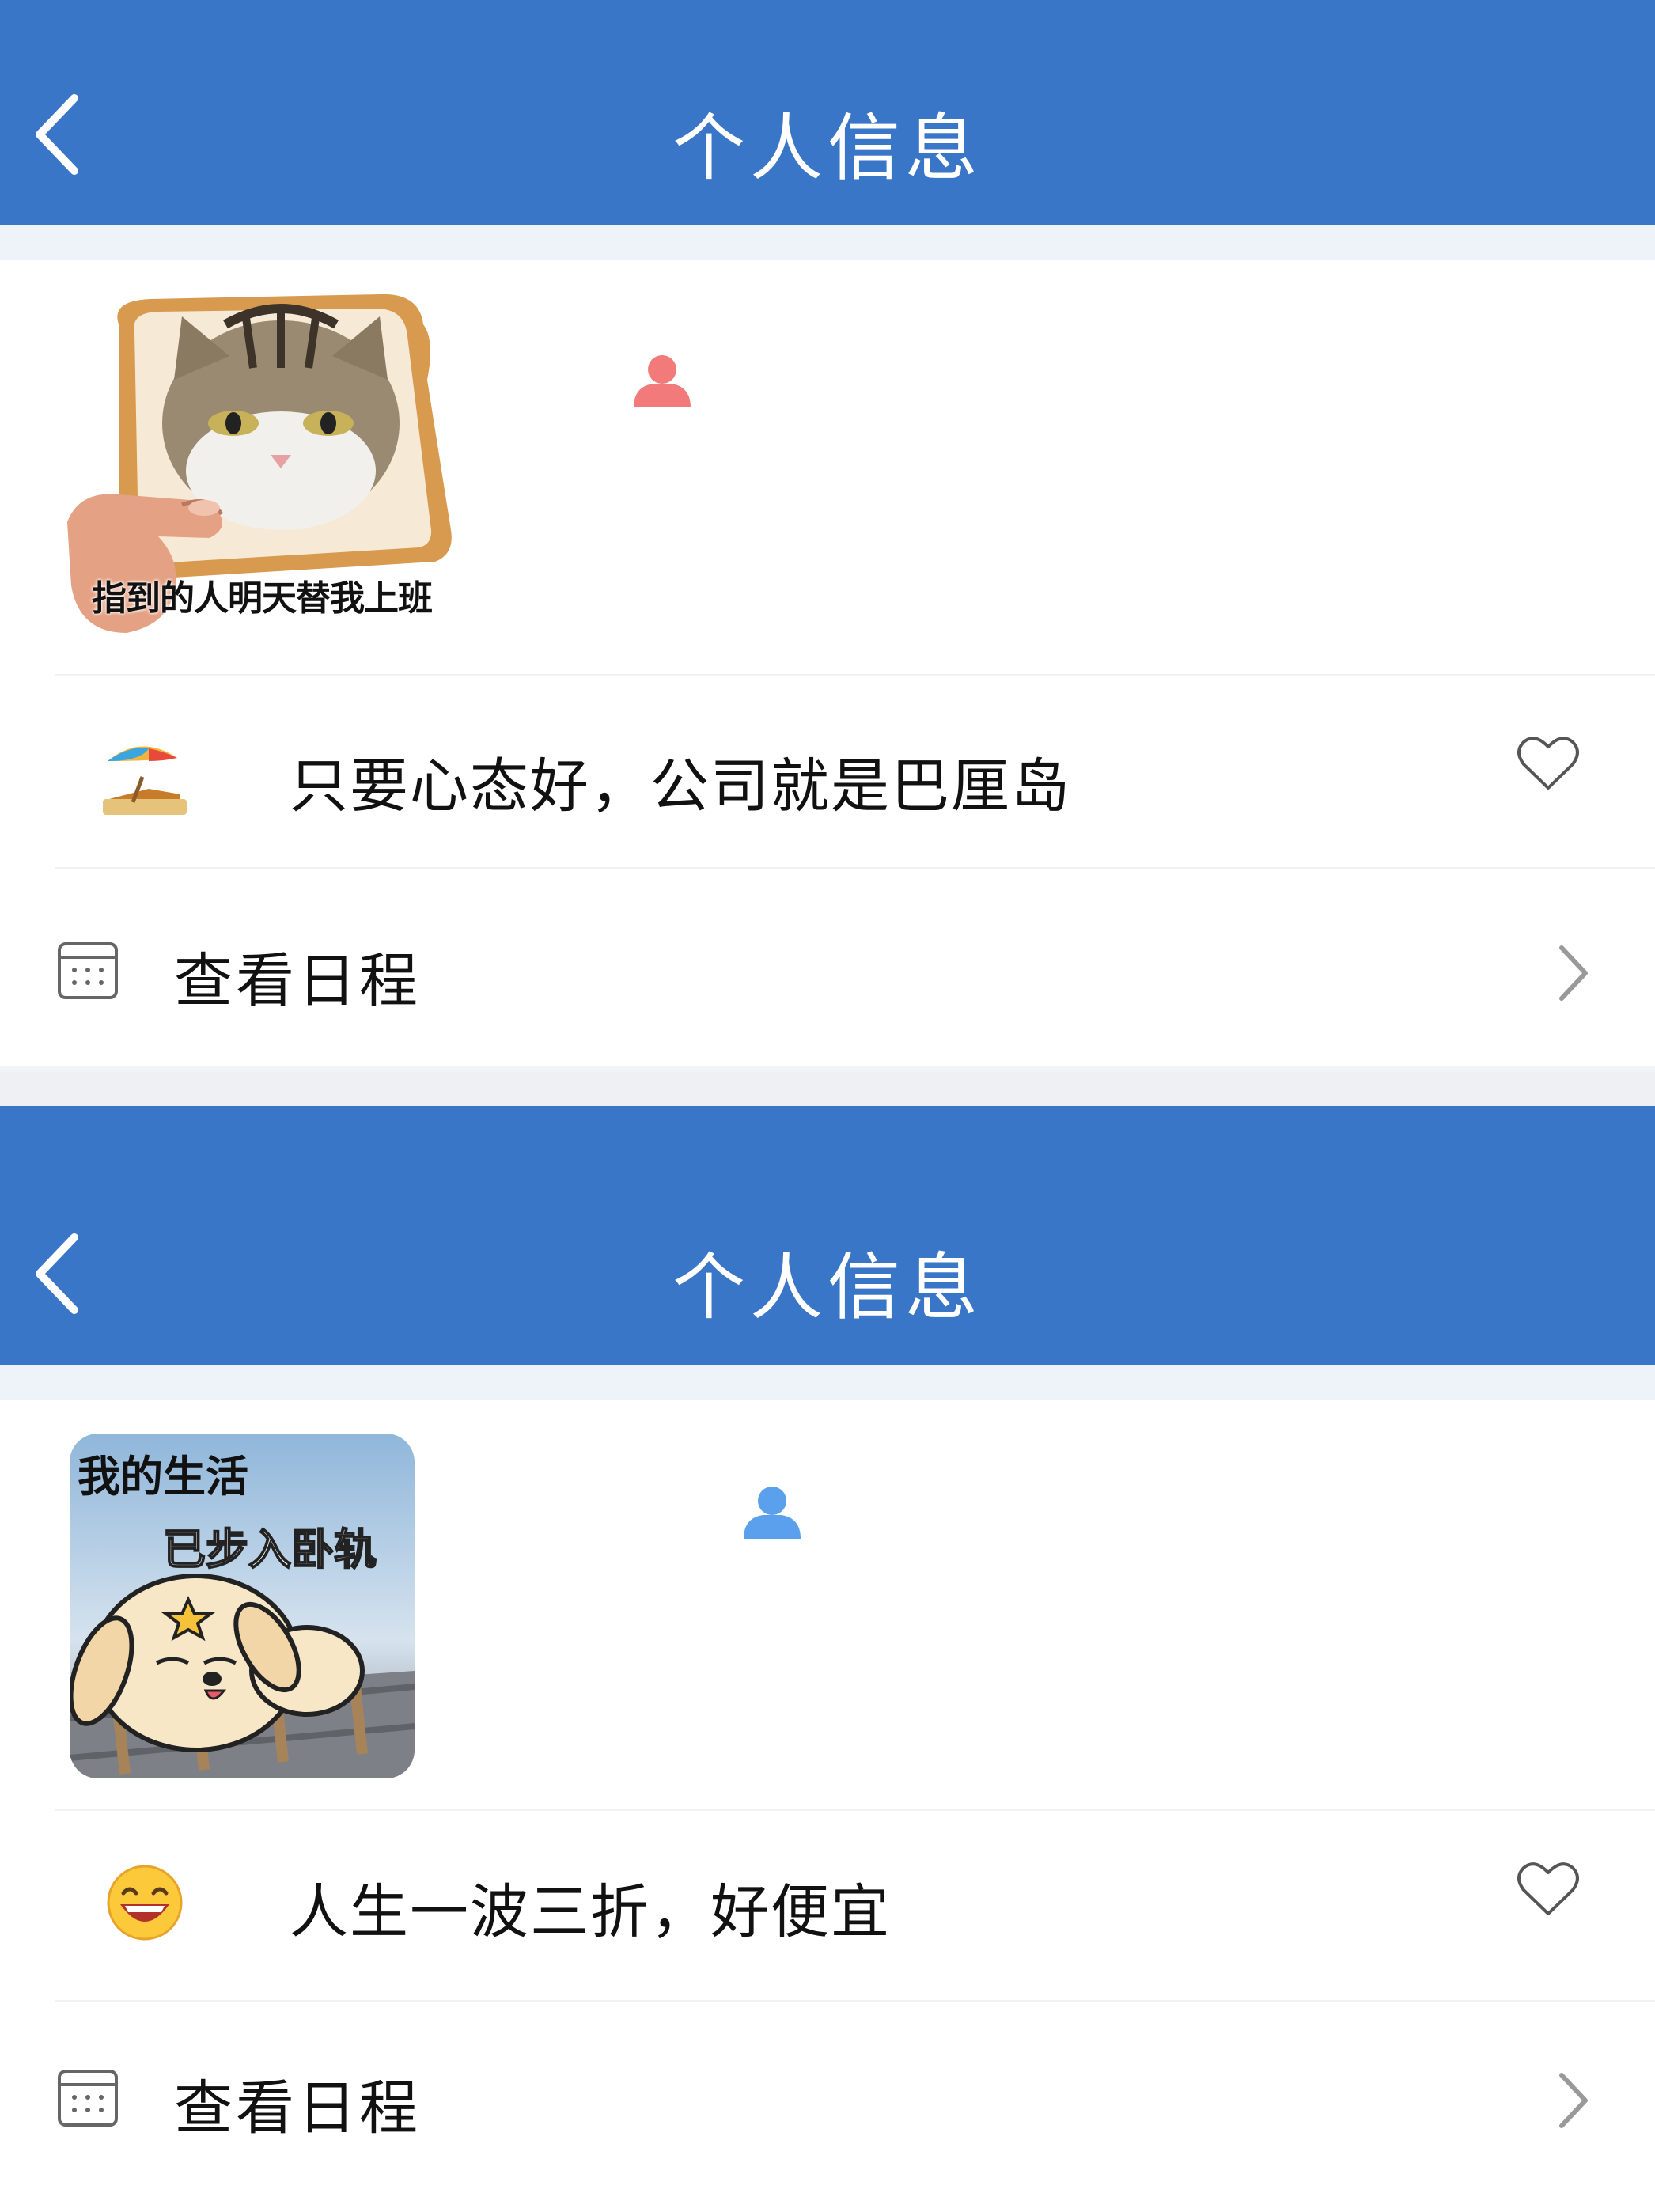  Describe the element at coordinates (680, 786) in the screenshot. I see `status-text: 只要心态好，公司就是巴厘岛` at that location.